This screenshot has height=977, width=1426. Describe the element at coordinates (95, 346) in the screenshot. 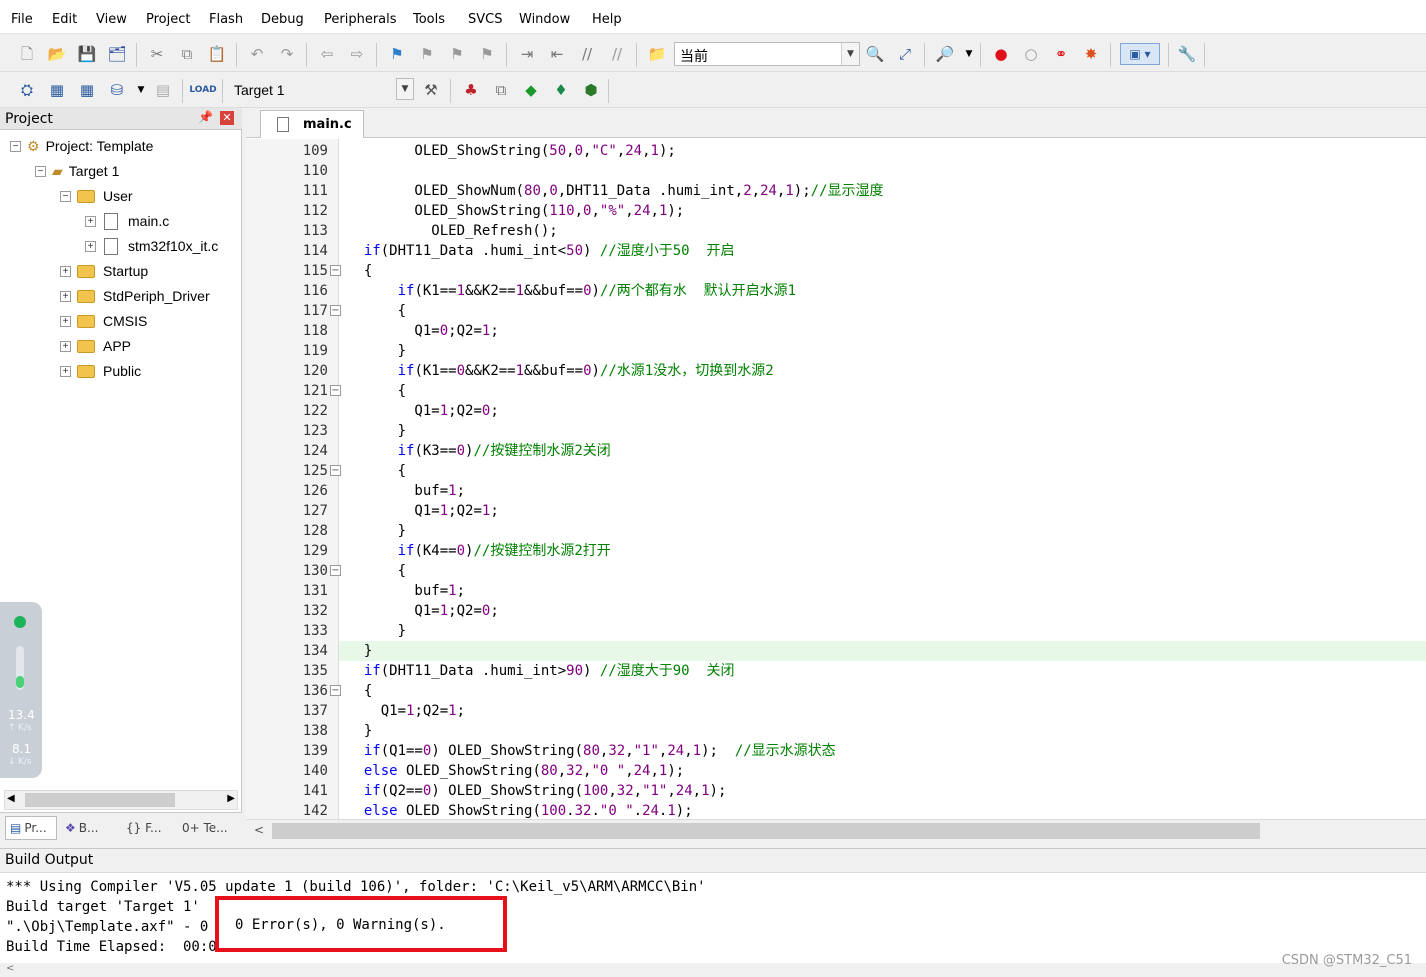

I see `tree-folder-app: + APP` at that location.